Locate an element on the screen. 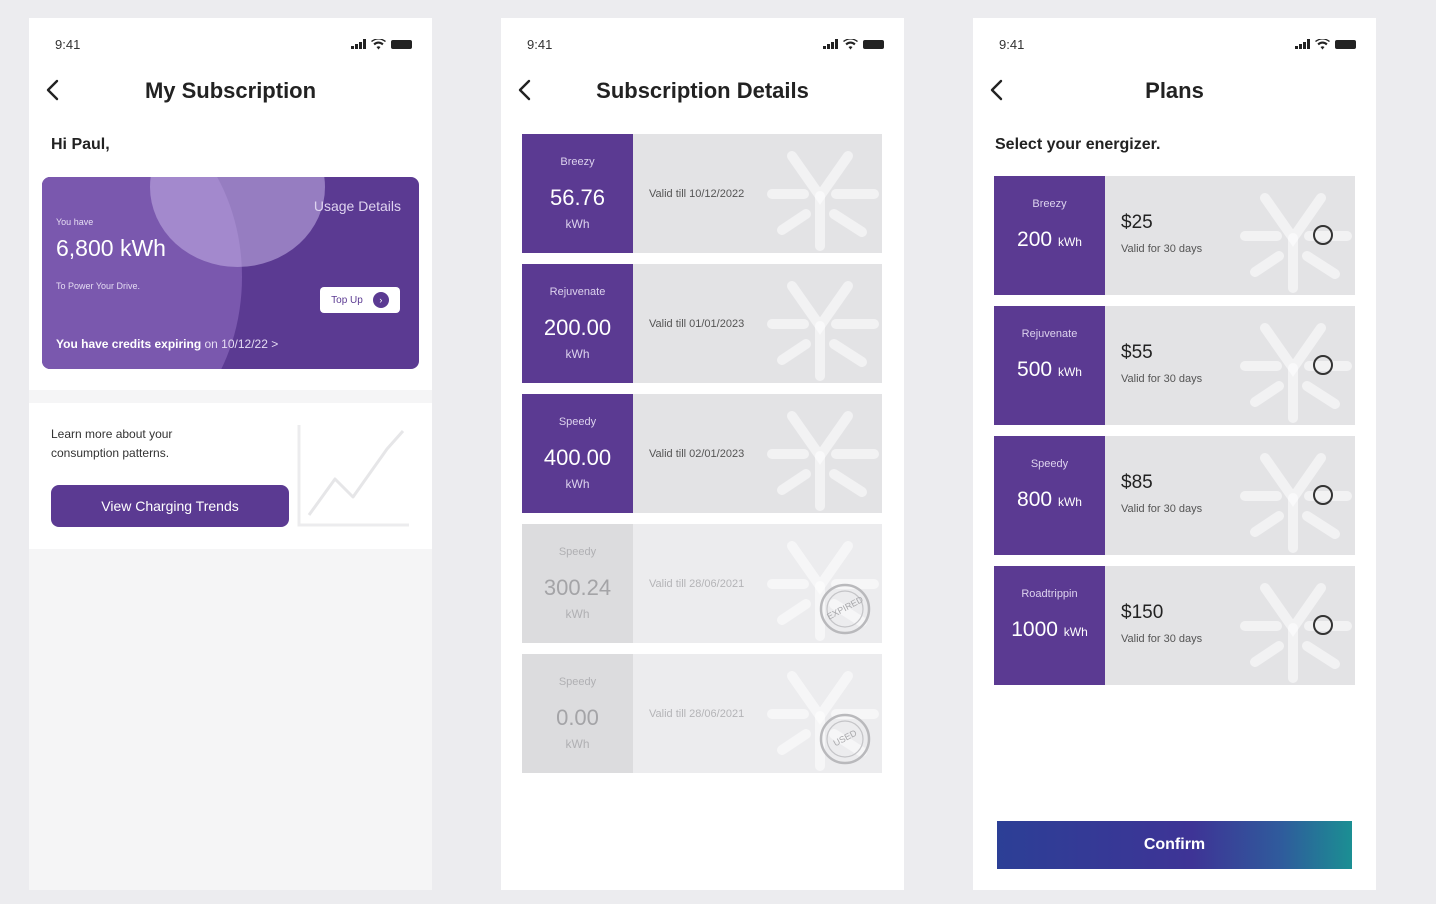  top-up-label: Top Up is located at coordinates (347, 300).